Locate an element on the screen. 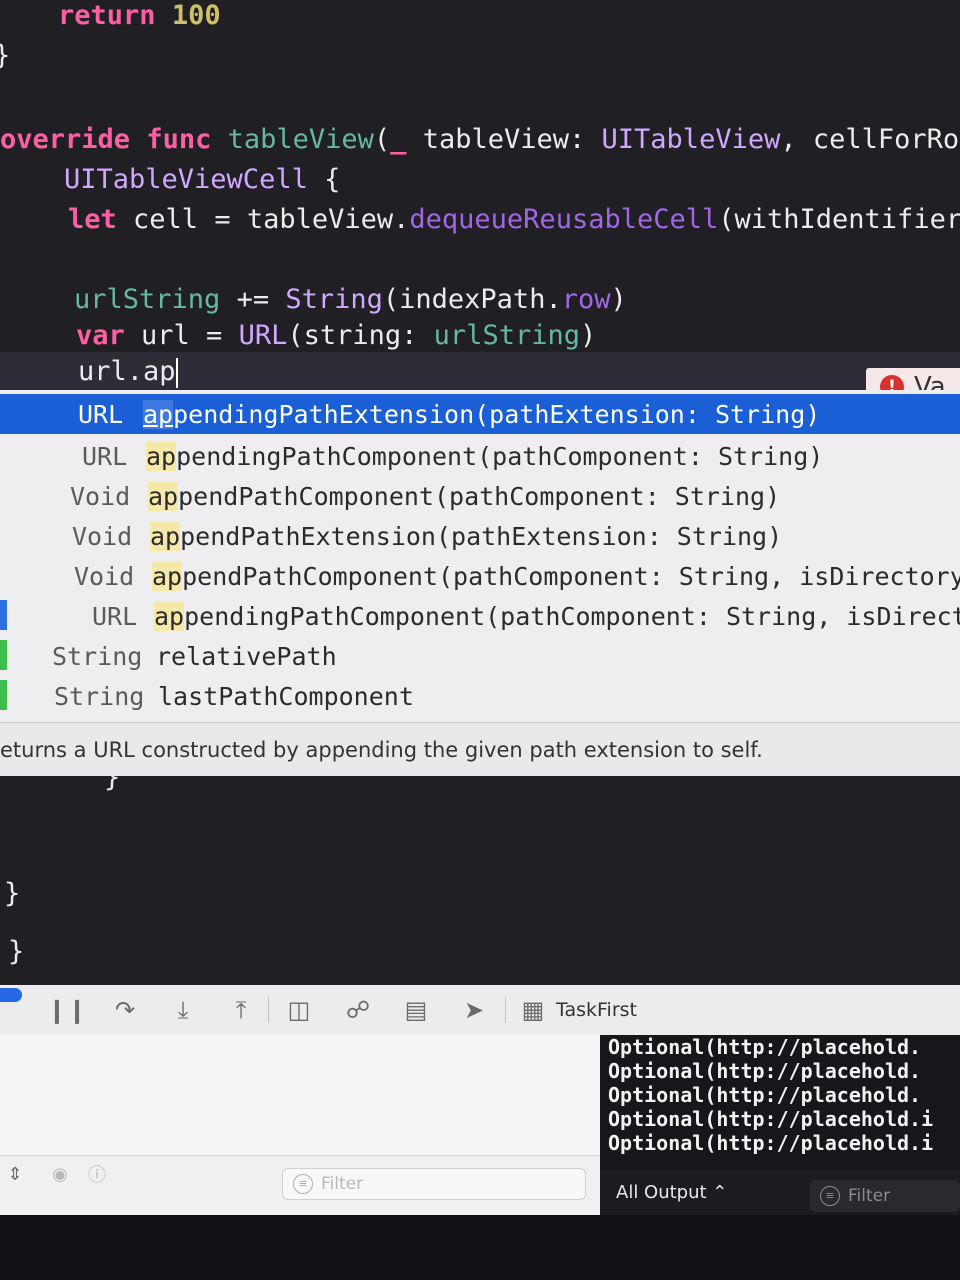 Image resolution: width=960 pixels, height=1280 pixels. code-line: urlString += String(indexPath.row) is located at coordinates (350, 299).